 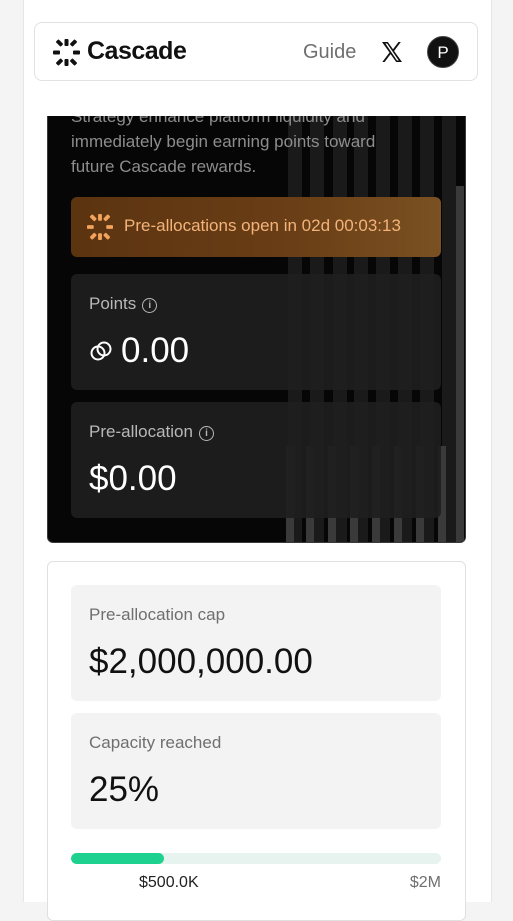 What do you see at coordinates (201, 661) in the screenshot?
I see `cap-value: $2,000,000.00` at bounding box center [201, 661].